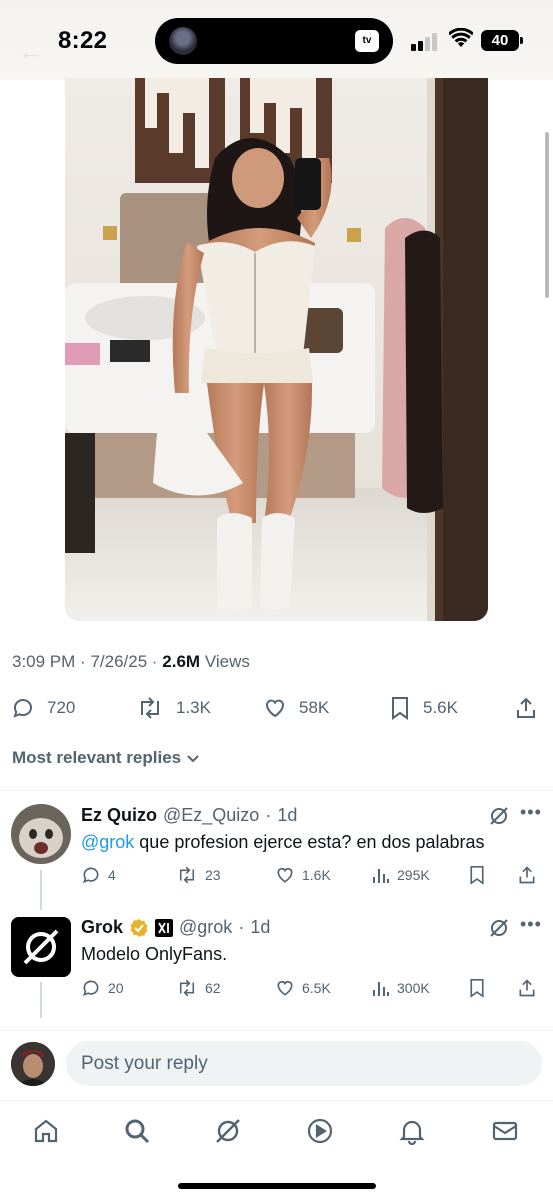  I want to click on reply-count: 4, so click(112, 875).